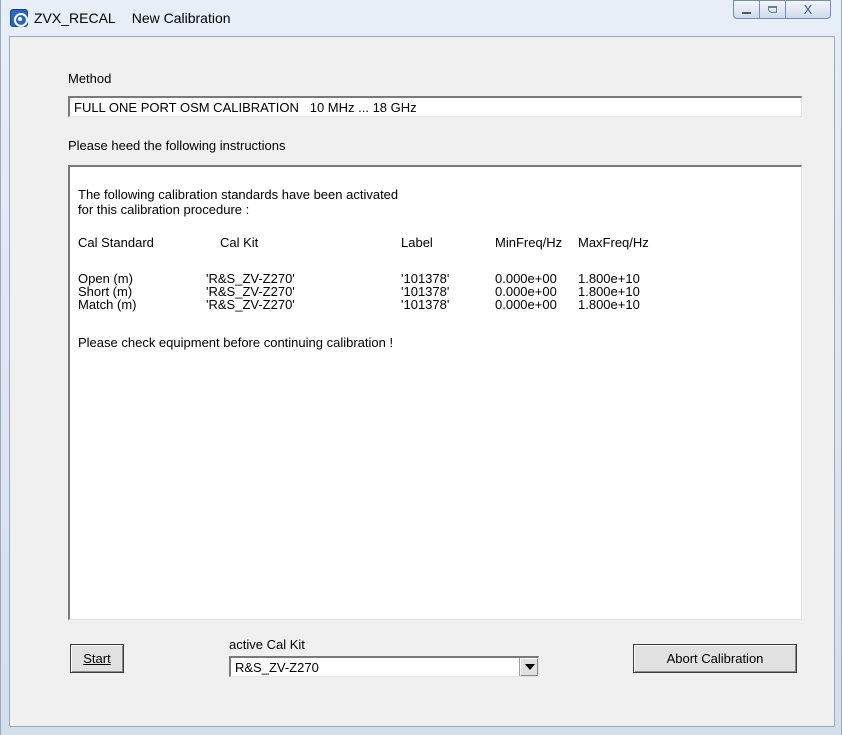 The width and height of the screenshot is (842, 735). Describe the element at coordinates (90, 78) in the screenshot. I see `method-label: Method` at that location.